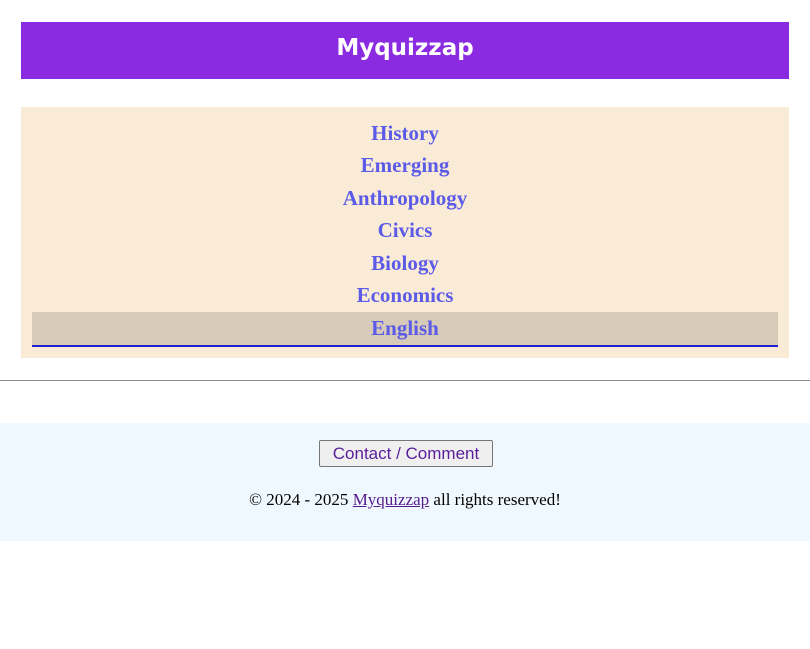 The width and height of the screenshot is (810, 649). Describe the element at coordinates (405, 133) in the screenshot. I see `menu-item-history: History` at that location.